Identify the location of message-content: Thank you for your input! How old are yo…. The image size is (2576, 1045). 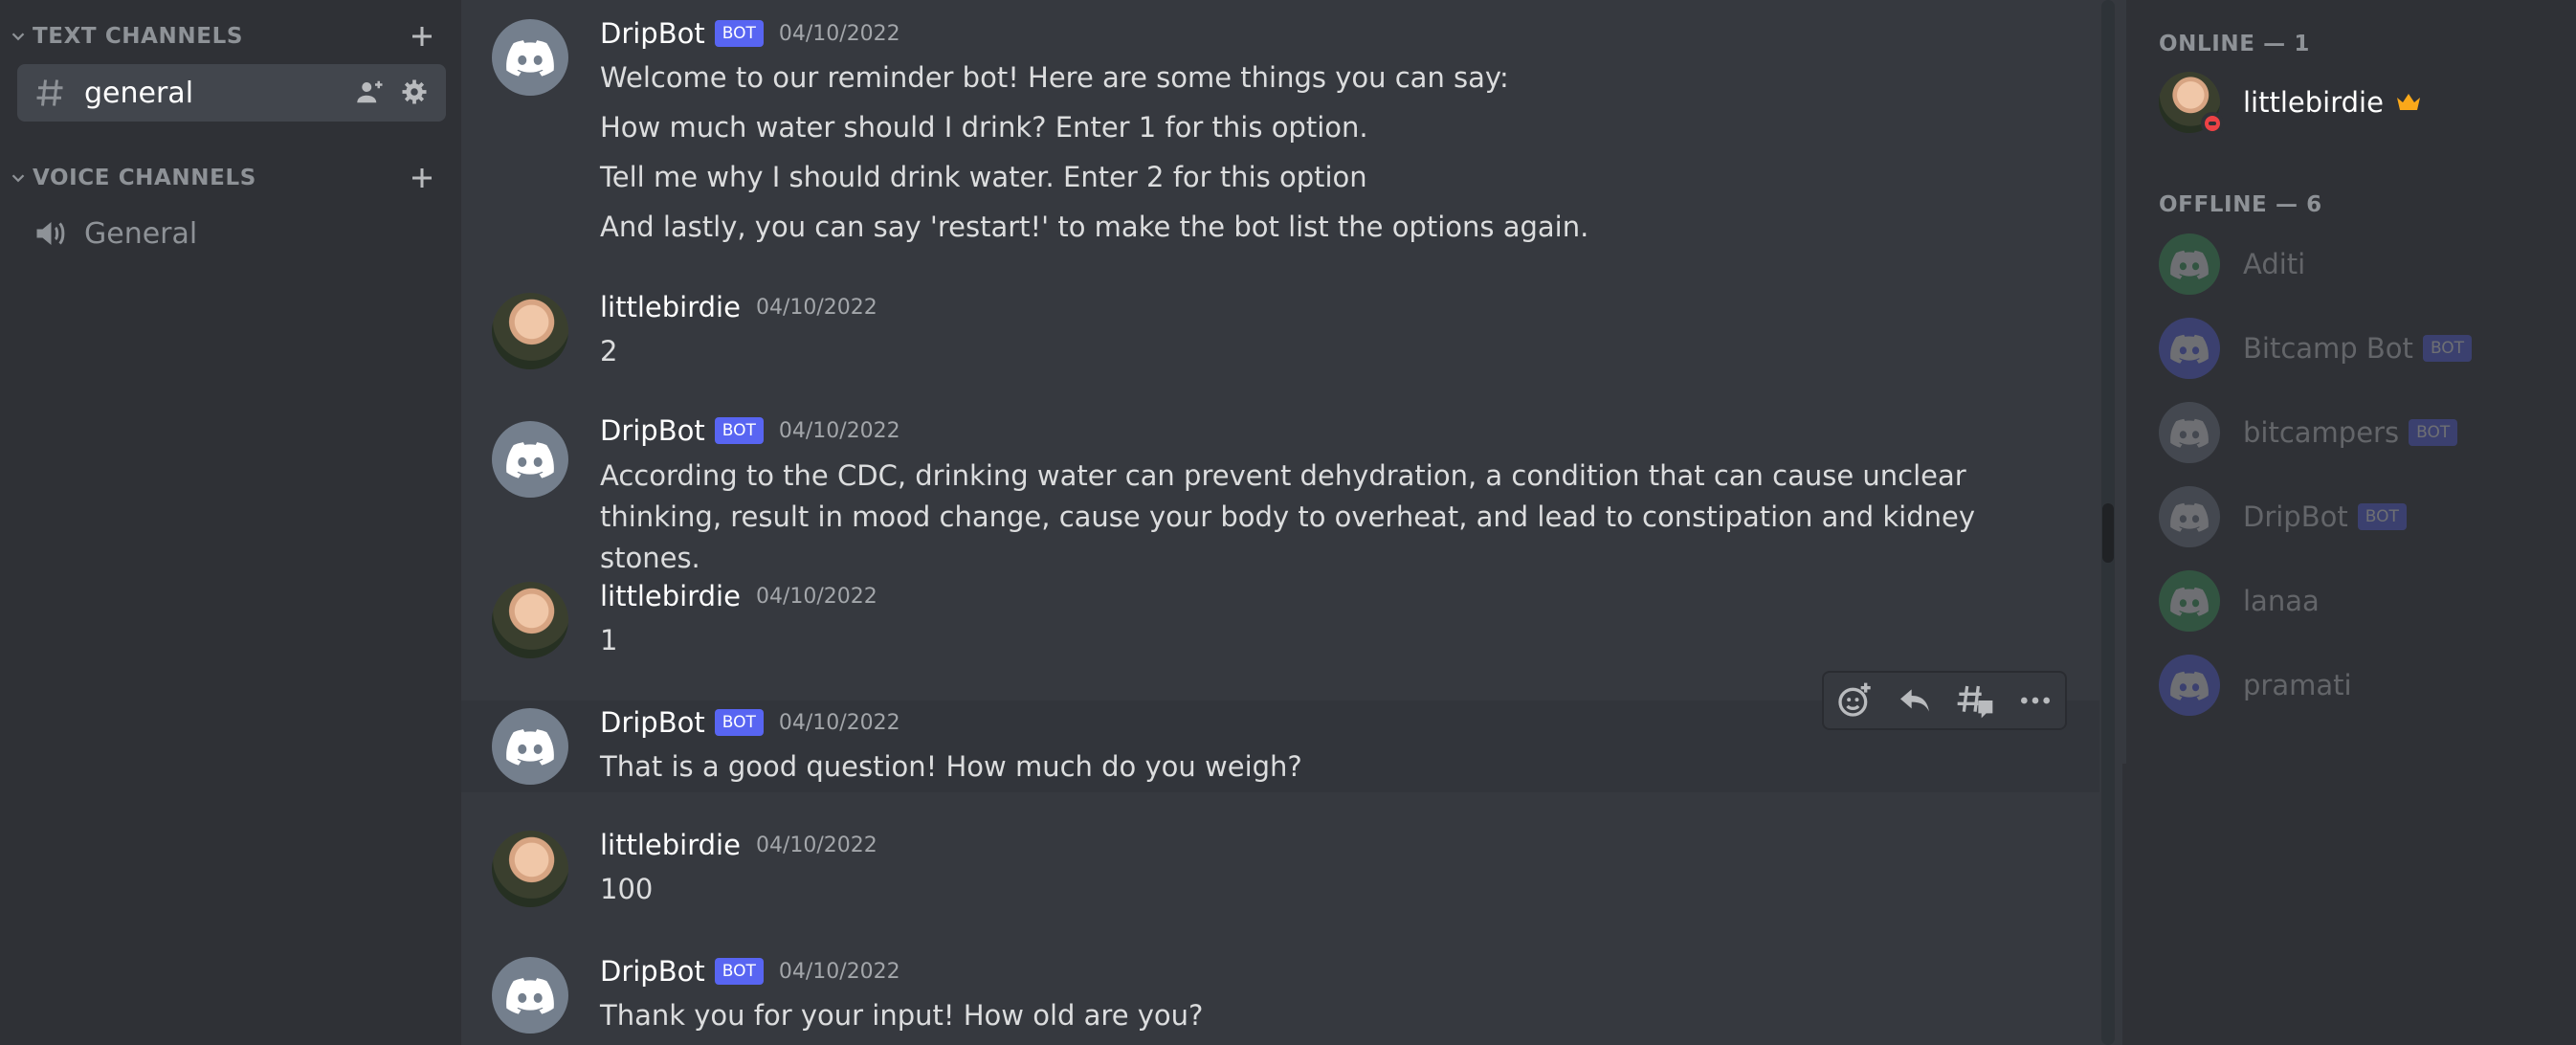
(1317, 1020).